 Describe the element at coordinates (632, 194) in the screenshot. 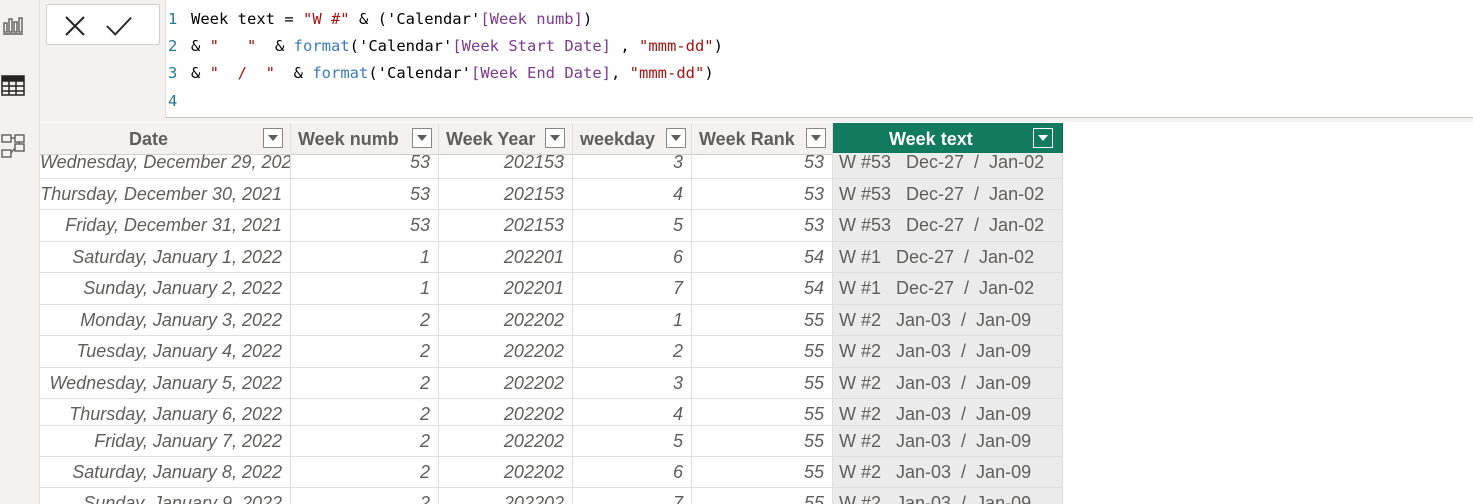

I see `cell-weekday: 4` at that location.